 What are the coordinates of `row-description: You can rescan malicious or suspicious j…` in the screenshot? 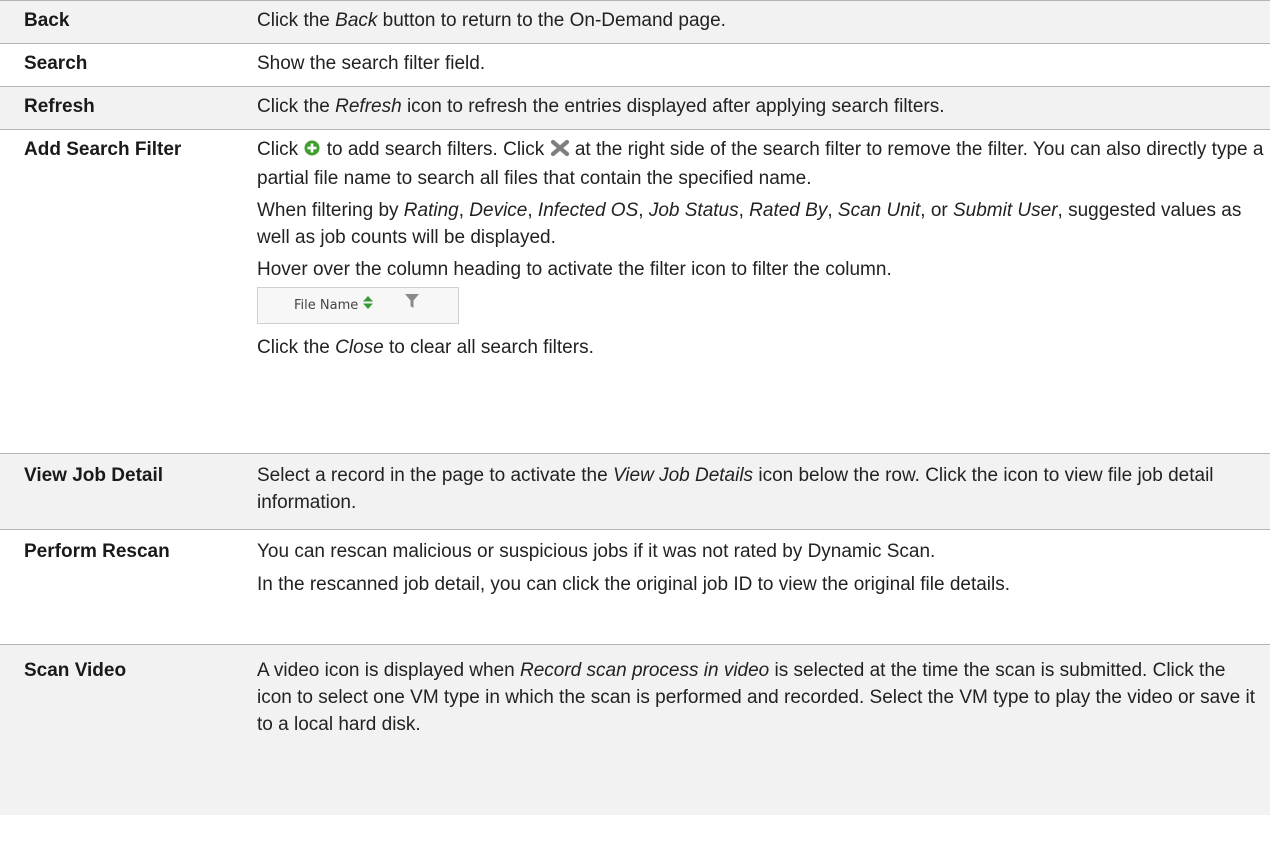 It's located at (763, 591).